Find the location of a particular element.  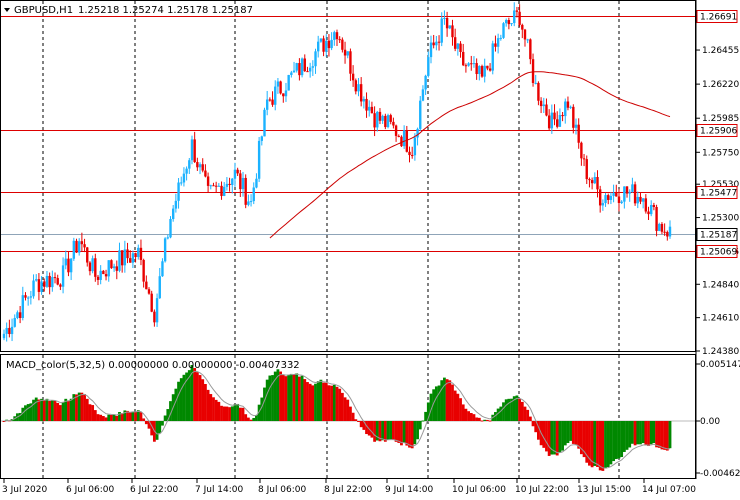

time-label: 10 Jul 22:00 is located at coordinates (542, 490).